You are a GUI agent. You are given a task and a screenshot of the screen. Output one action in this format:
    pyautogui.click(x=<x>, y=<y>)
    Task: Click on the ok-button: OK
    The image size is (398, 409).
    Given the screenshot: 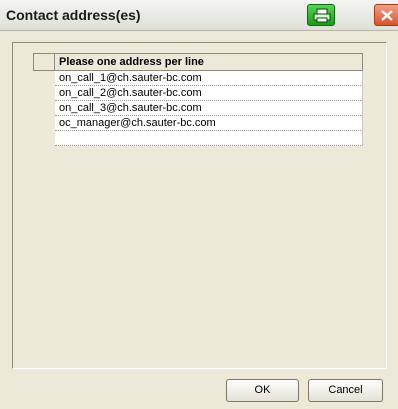 What is the action you would take?
    pyautogui.click(x=262, y=390)
    